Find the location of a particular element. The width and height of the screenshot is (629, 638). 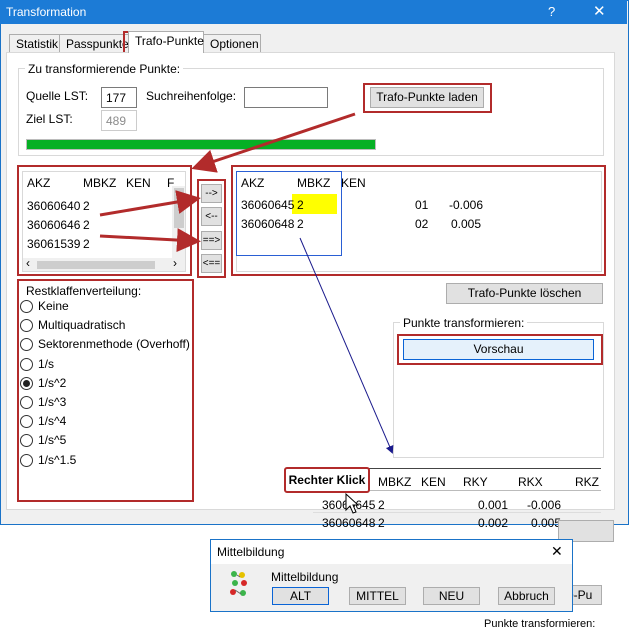

tab-optionen: Optionen is located at coordinates (232, 43).